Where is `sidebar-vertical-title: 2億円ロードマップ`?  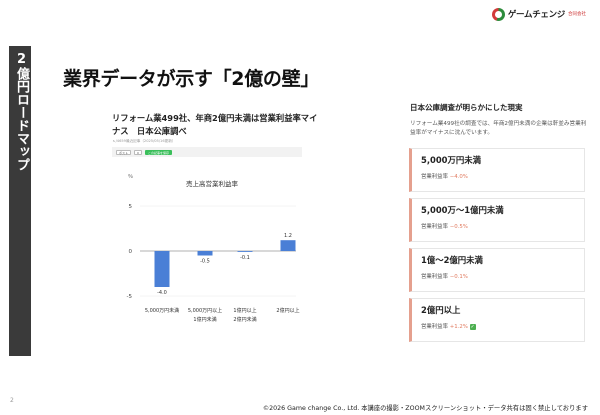 sidebar-vertical-title: 2億円ロードマップ is located at coordinates (21, 111).